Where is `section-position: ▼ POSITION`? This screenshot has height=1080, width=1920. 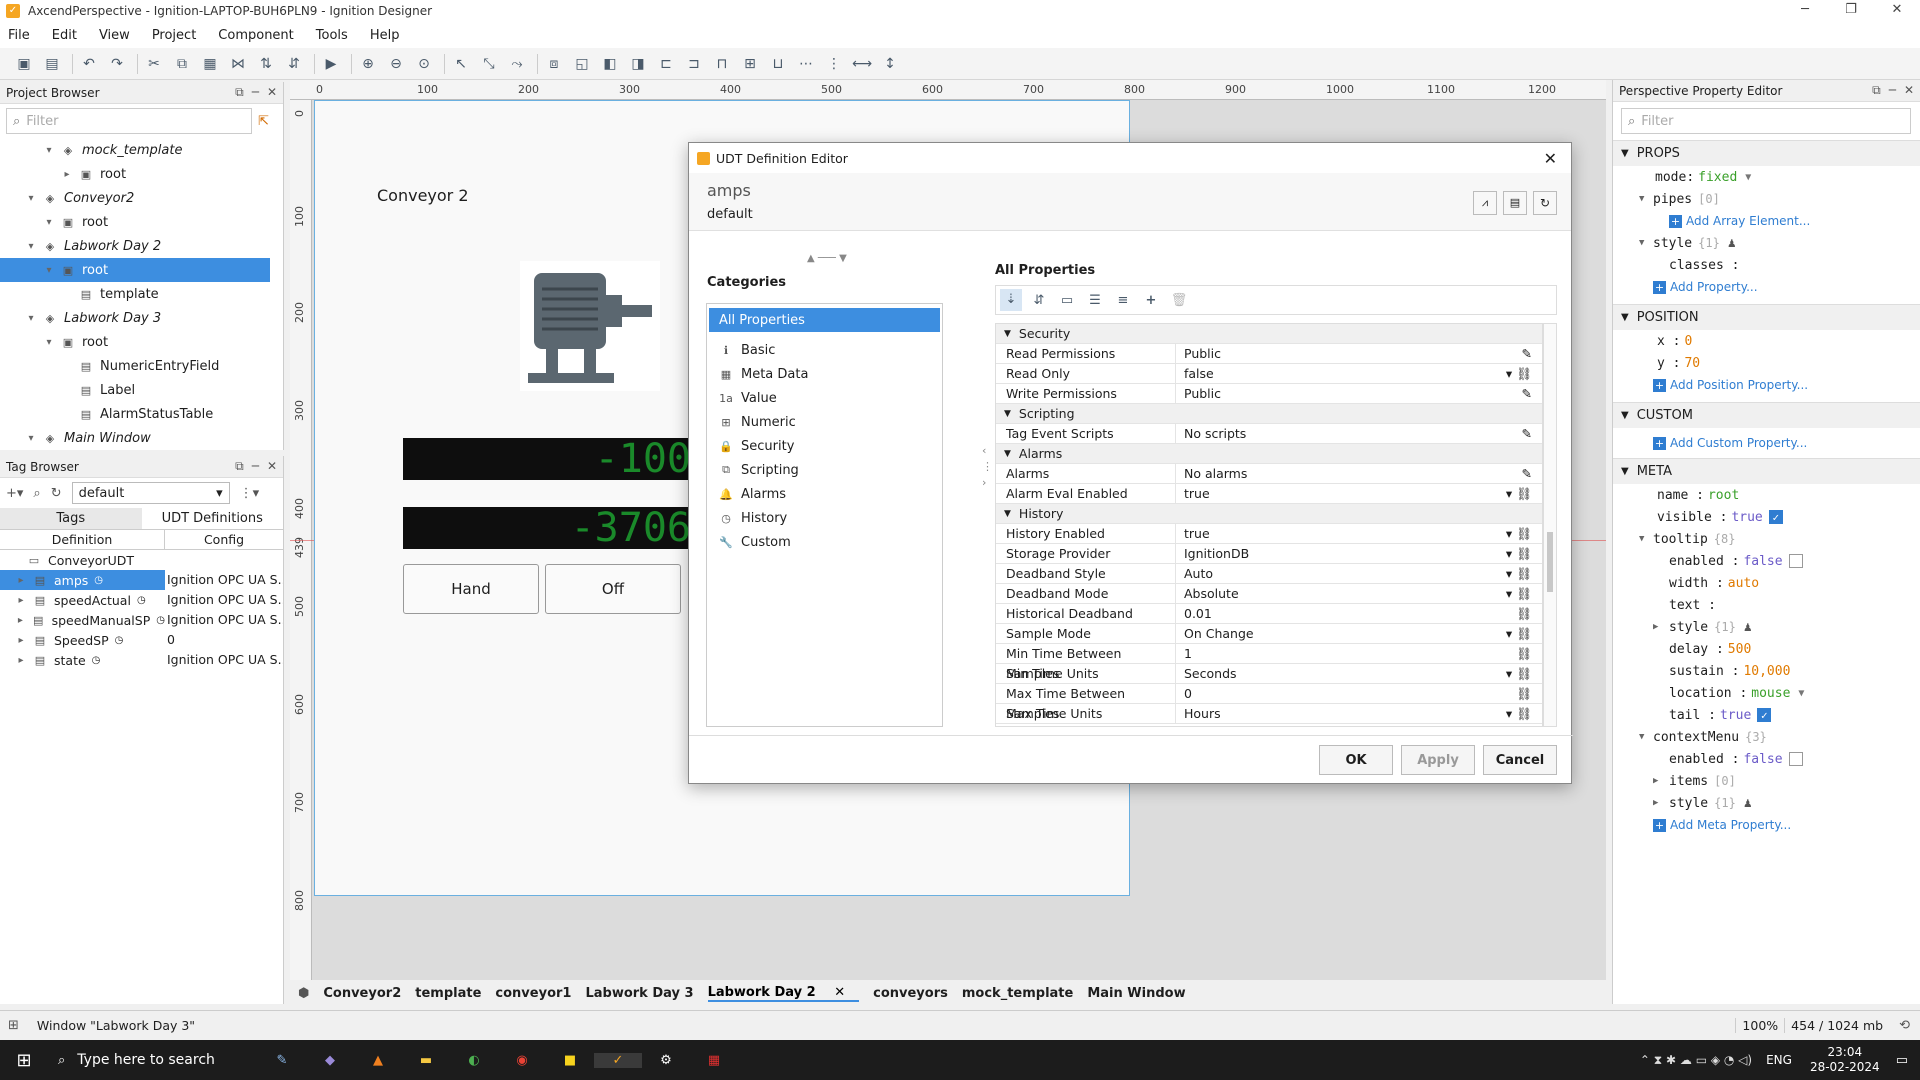
section-position: ▼ POSITION is located at coordinates (1766, 317).